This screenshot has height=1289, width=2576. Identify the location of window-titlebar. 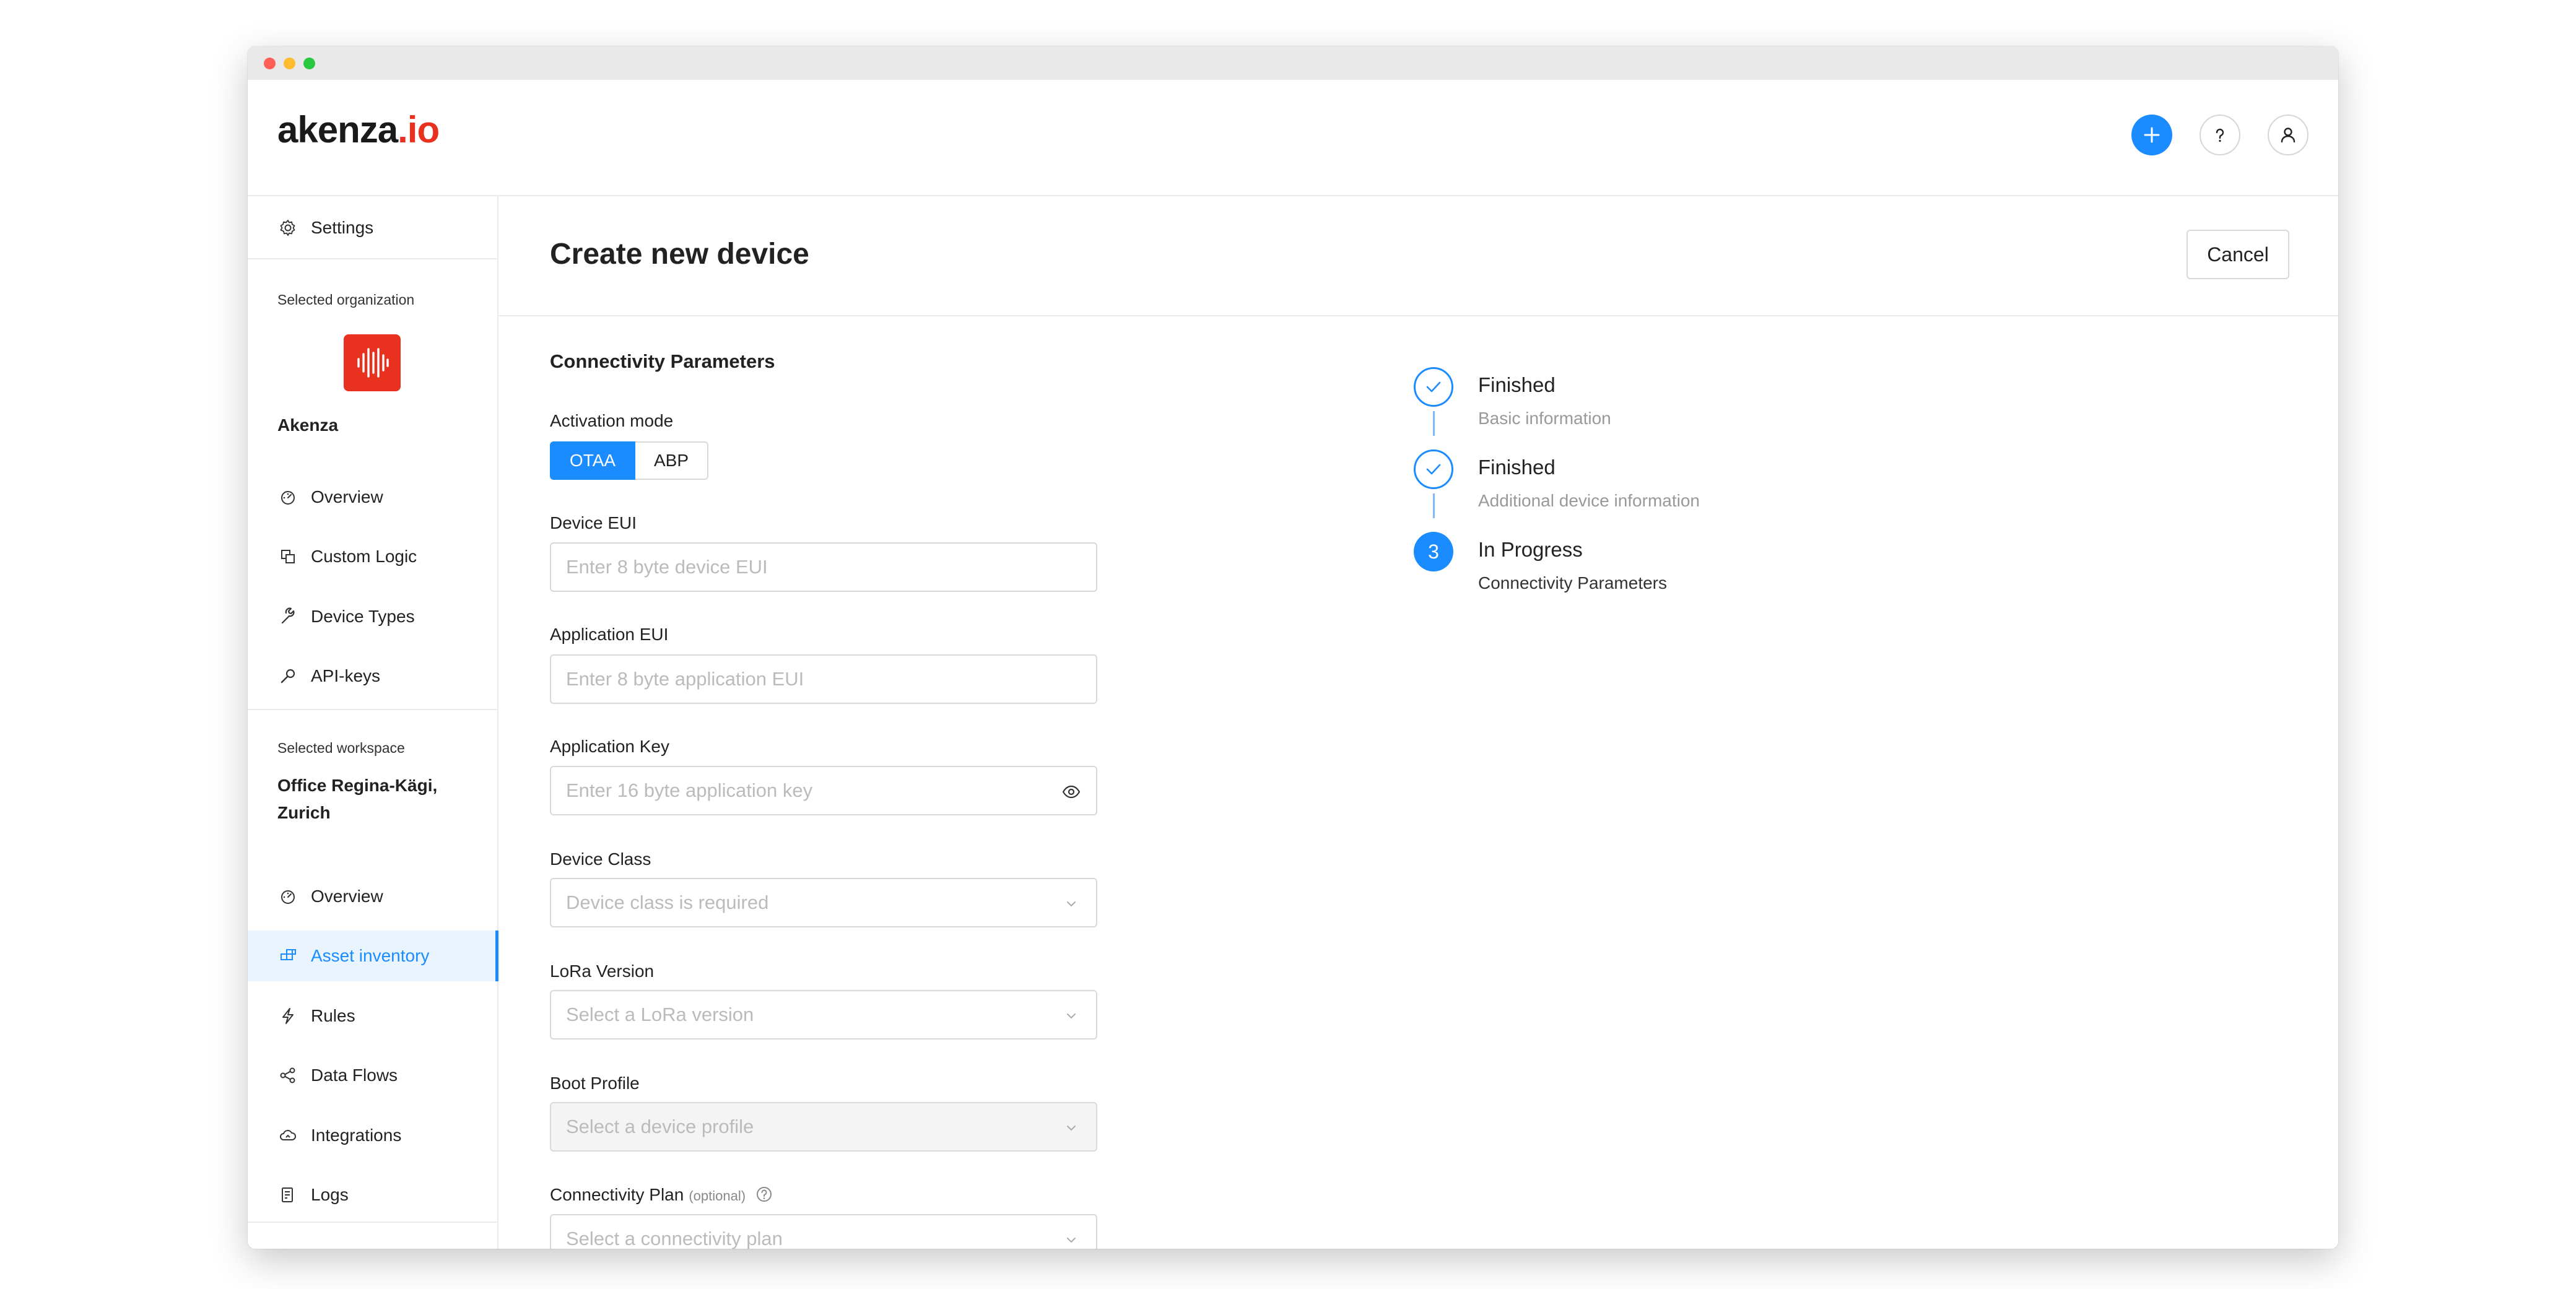
(1293, 63).